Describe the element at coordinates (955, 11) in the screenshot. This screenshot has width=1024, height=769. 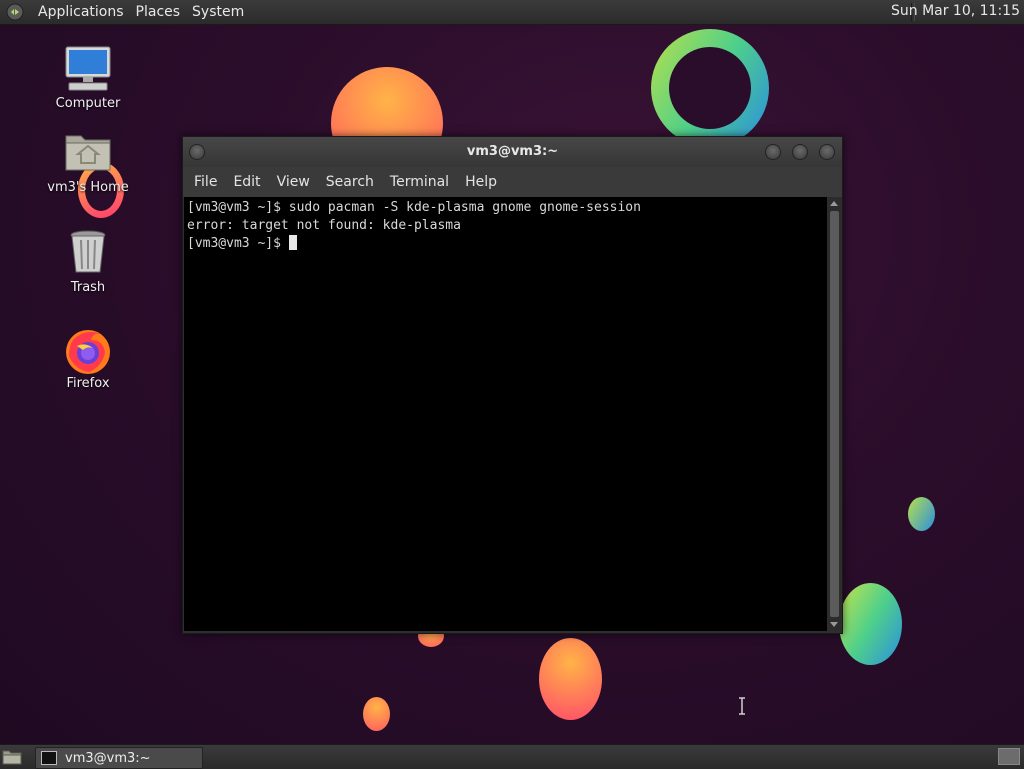
I see `clock: Sun Mar 10, 11:15` at that location.